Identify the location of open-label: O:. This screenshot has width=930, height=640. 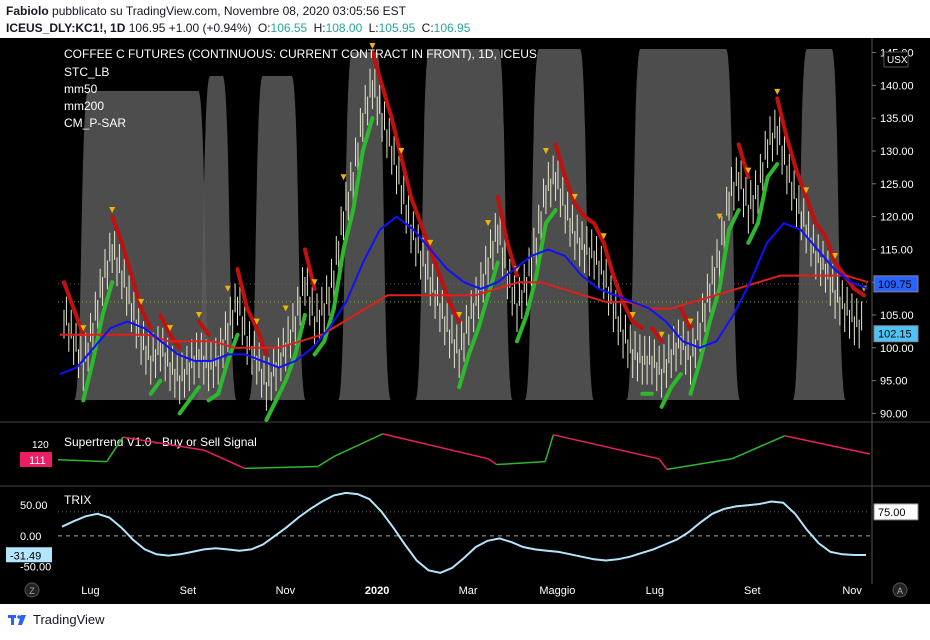
(264, 28).